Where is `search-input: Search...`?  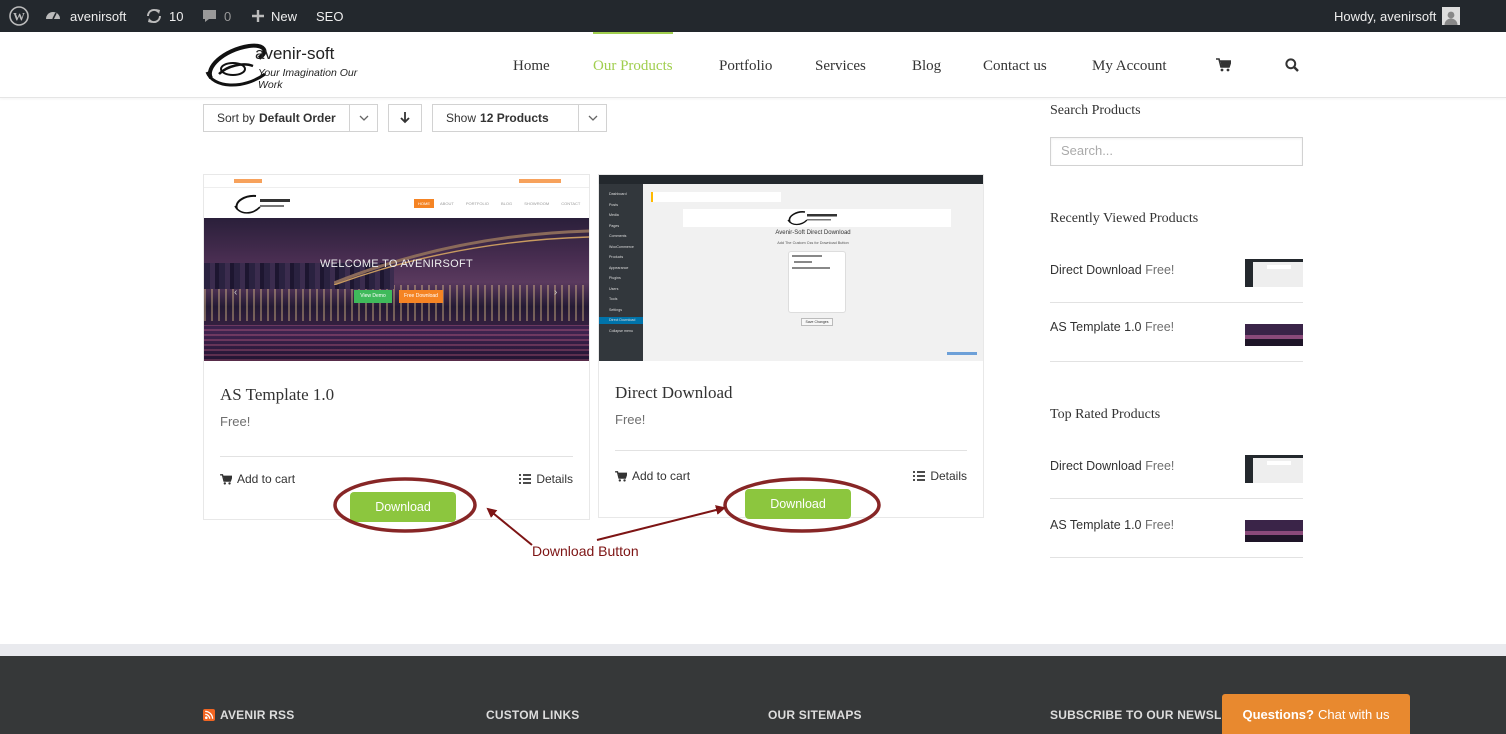 search-input: Search... is located at coordinates (1176, 151).